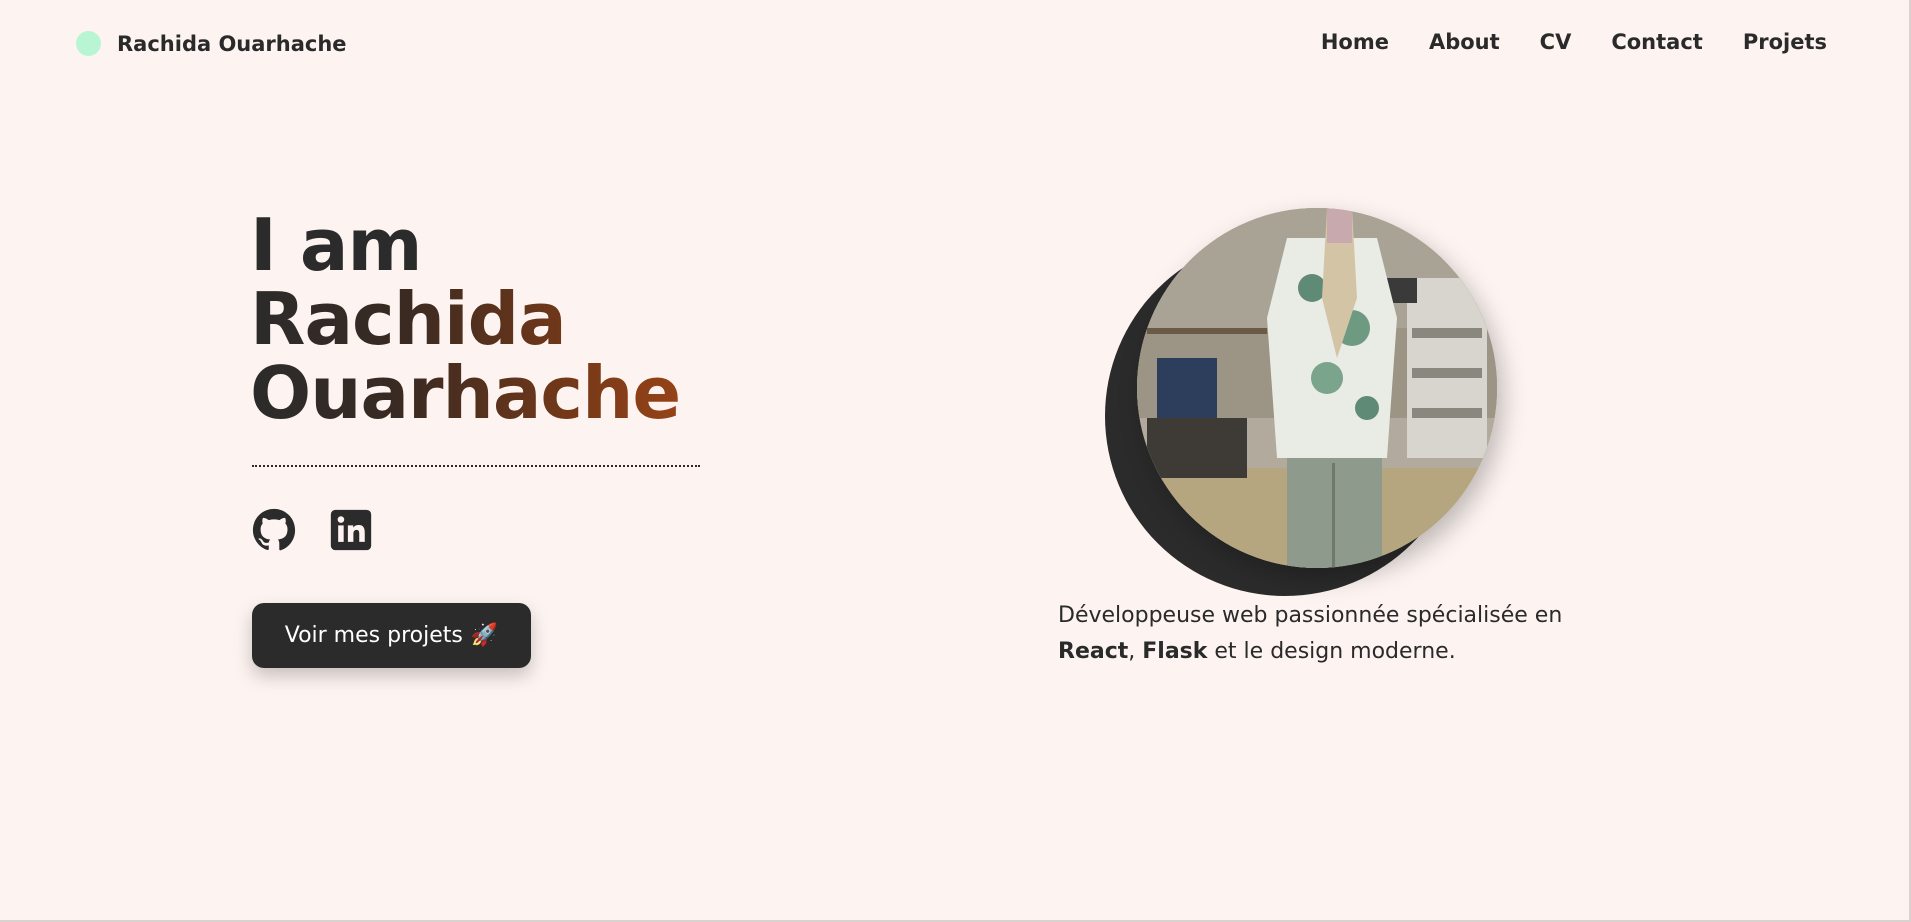 Image resolution: width=1911 pixels, height=922 pixels. I want to click on hero-divider, so click(476, 466).